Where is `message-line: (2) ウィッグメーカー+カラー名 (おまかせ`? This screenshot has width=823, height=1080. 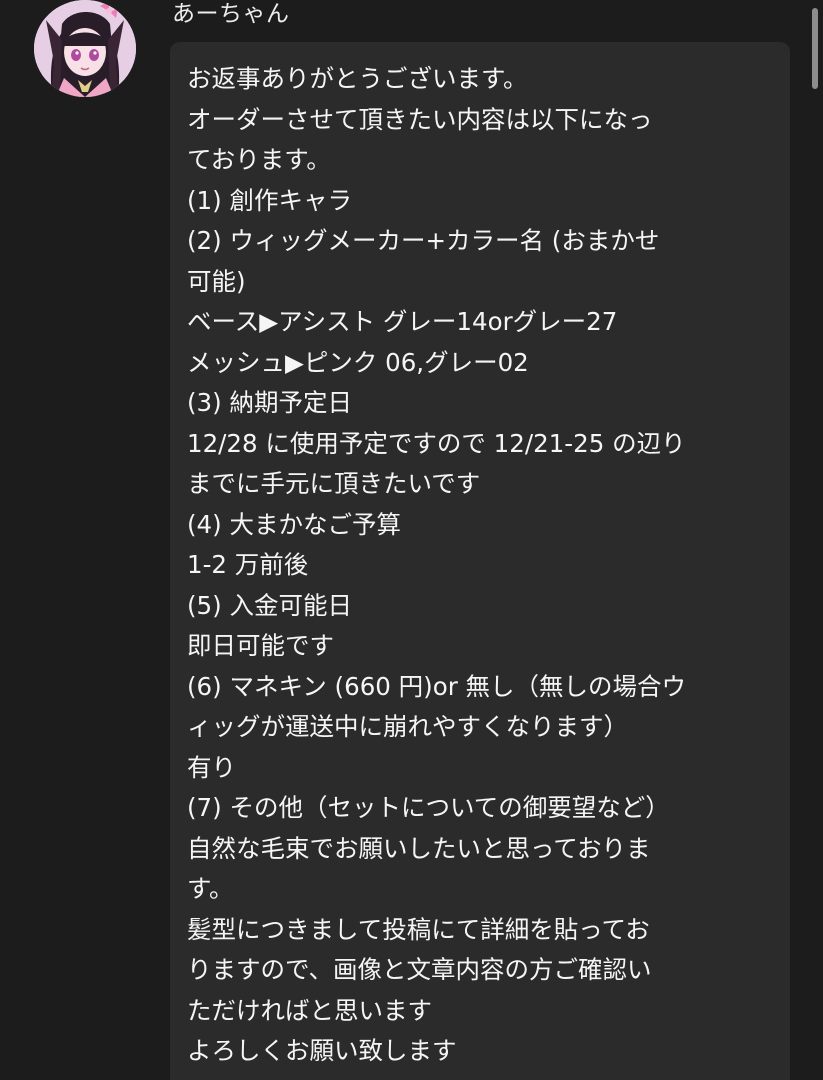 message-line: (2) ウィッグメーカー+カラー名 (おまかせ is located at coordinates (423, 240).